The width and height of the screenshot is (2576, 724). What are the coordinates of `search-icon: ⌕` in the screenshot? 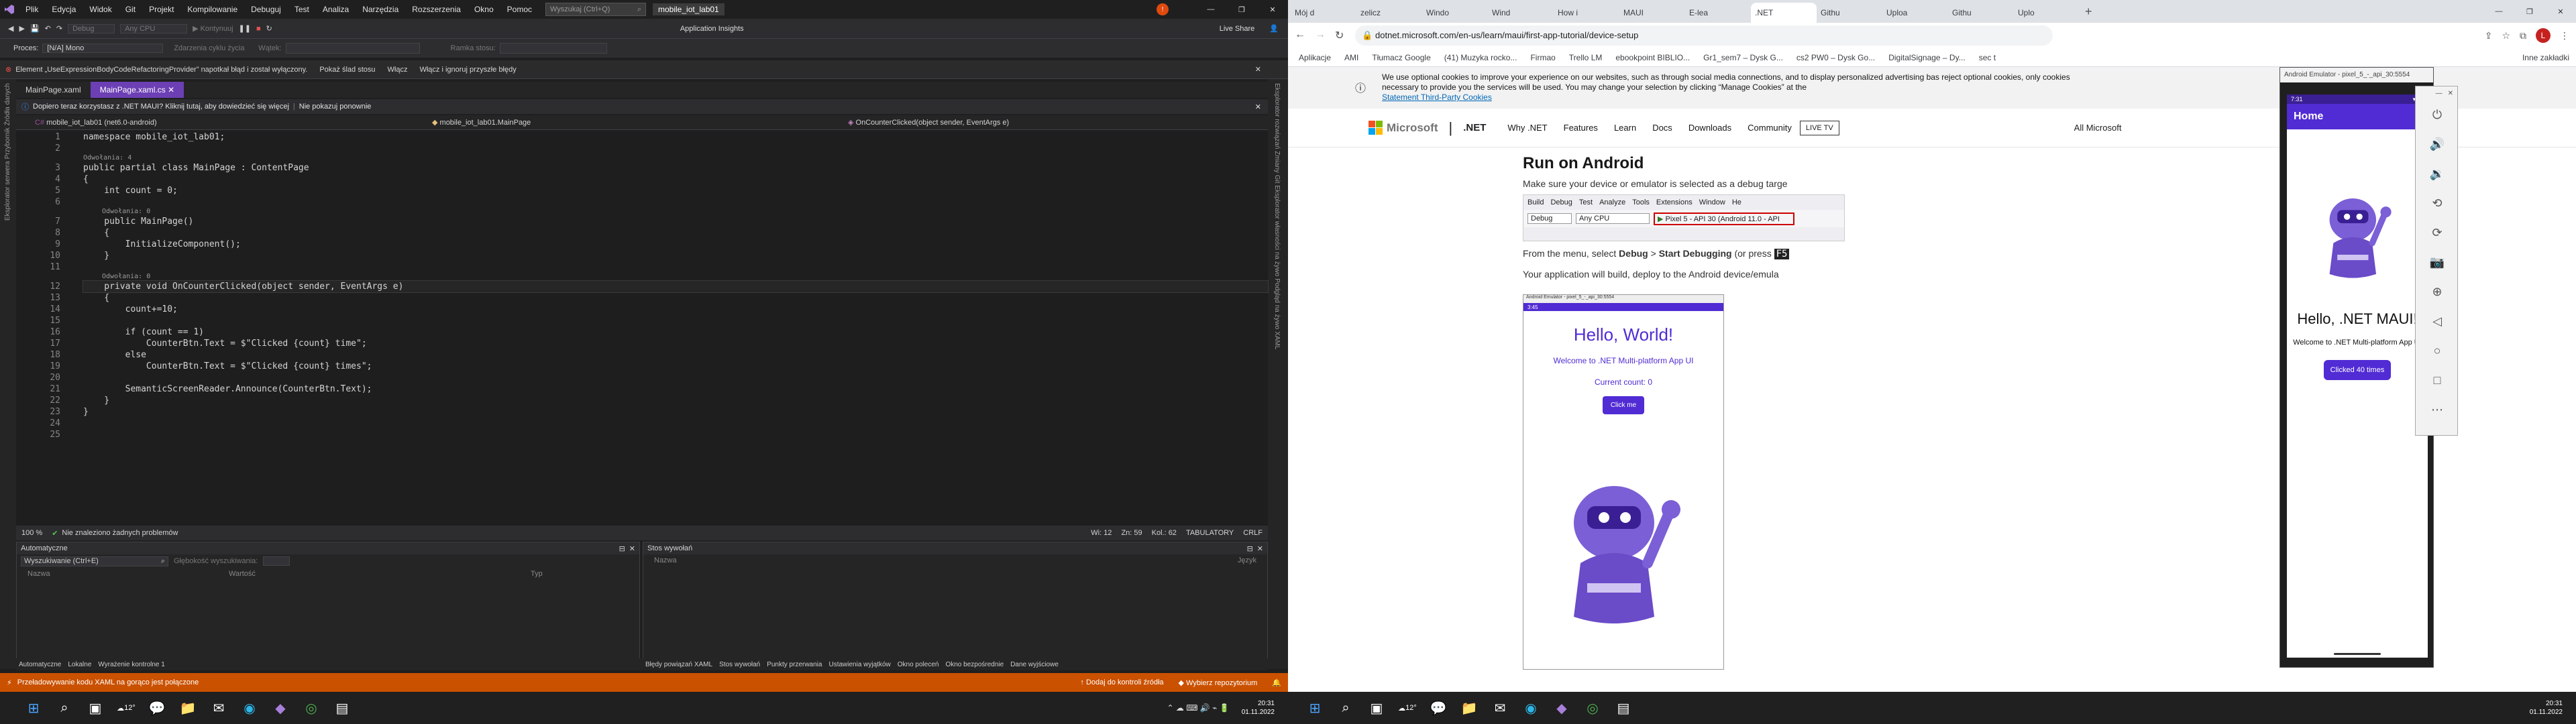 It's located at (64, 708).